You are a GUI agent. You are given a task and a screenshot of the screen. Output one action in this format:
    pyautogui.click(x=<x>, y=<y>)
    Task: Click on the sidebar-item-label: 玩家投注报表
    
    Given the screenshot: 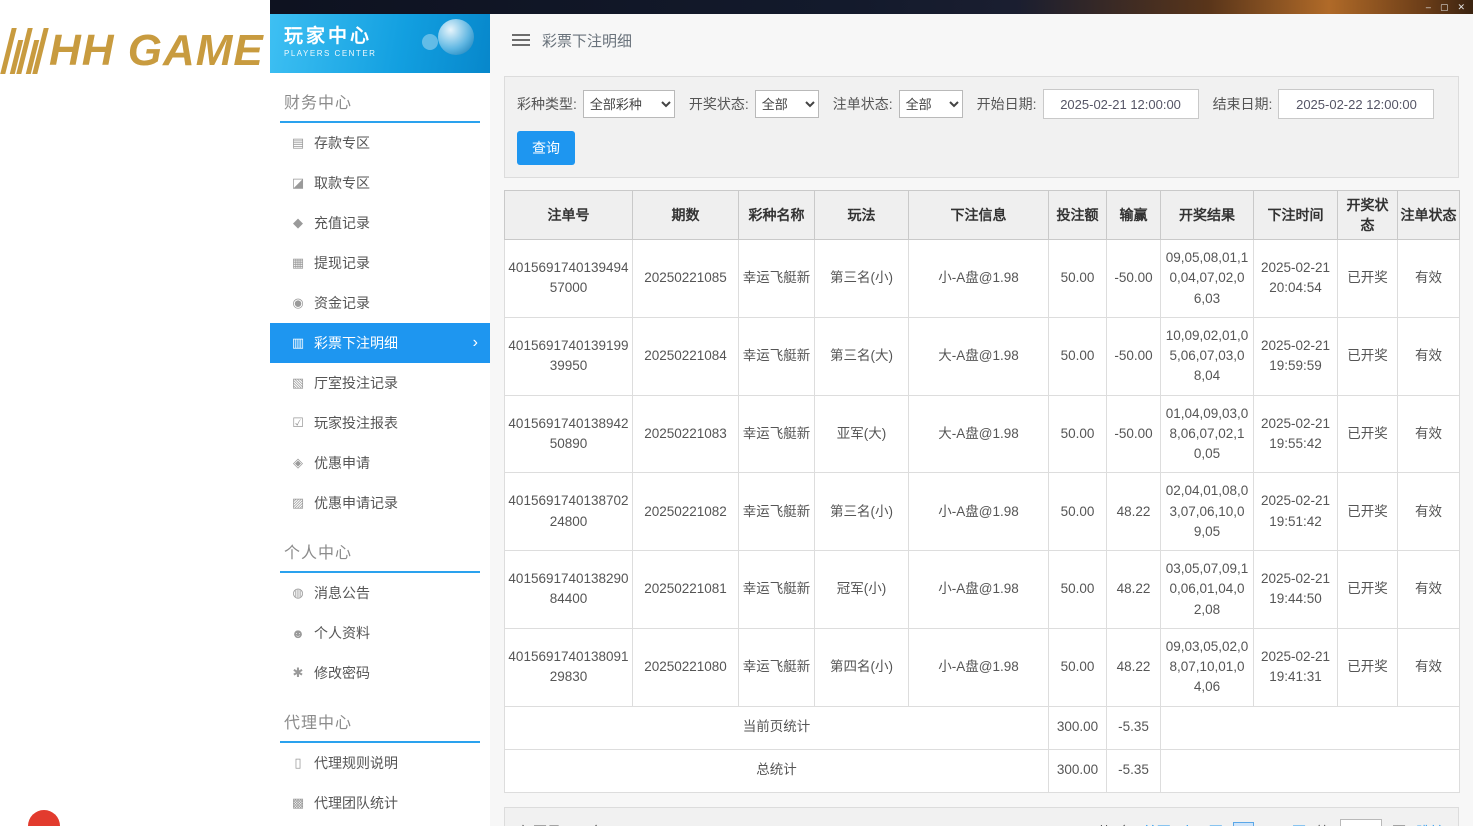 What is the action you would take?
    pyautogui.click(x=356, y=423)
    